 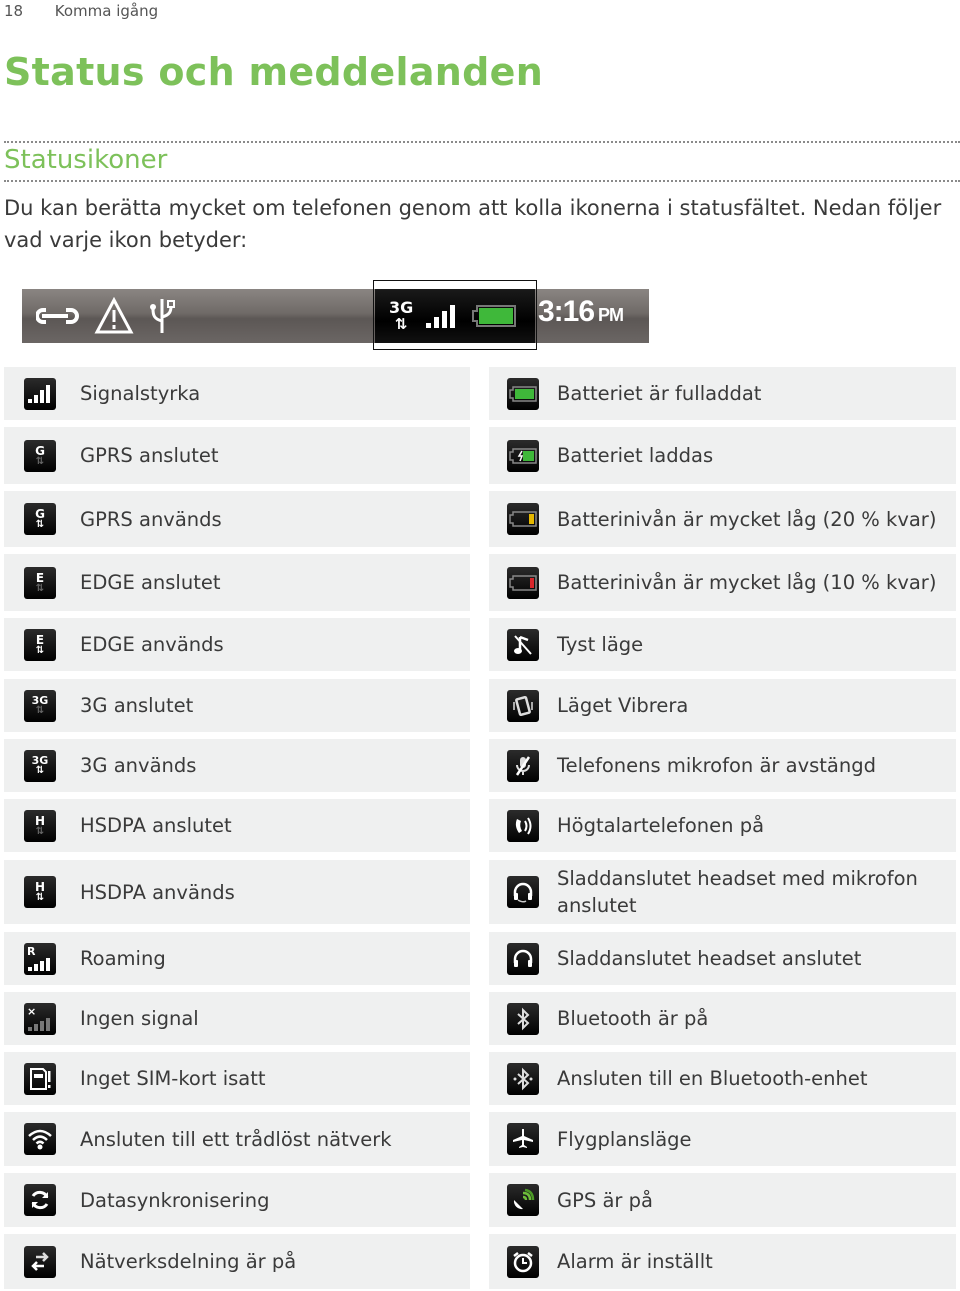 What do you see at coordinates (58, 316) in the screenshot?
I see `link-icon` at bounding box center [58, 316].